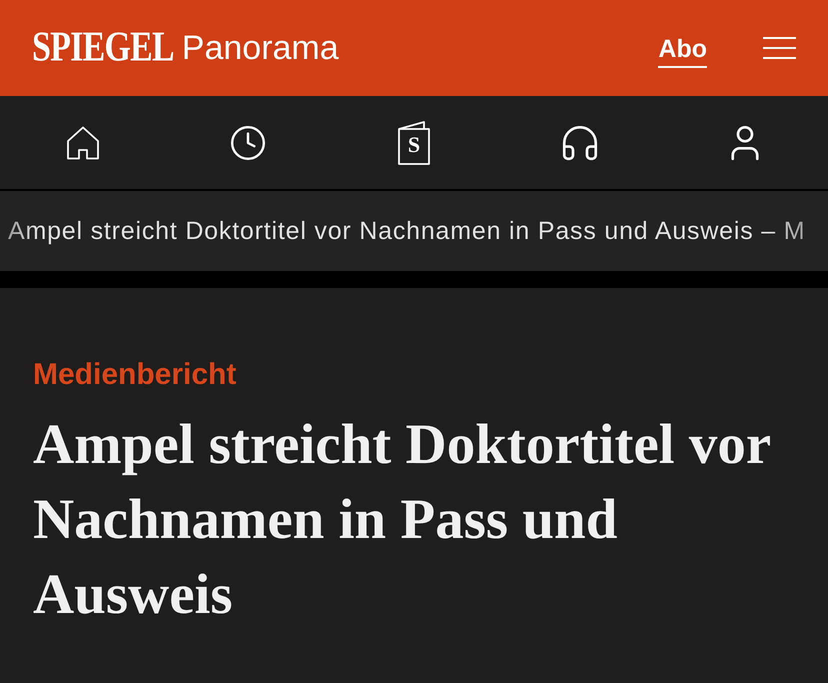 This screenshot has width=828, height=683. What do you see at coordinates (83, 143) in the screenshot?
I see `home-icon` at bounding box center [83, 143].